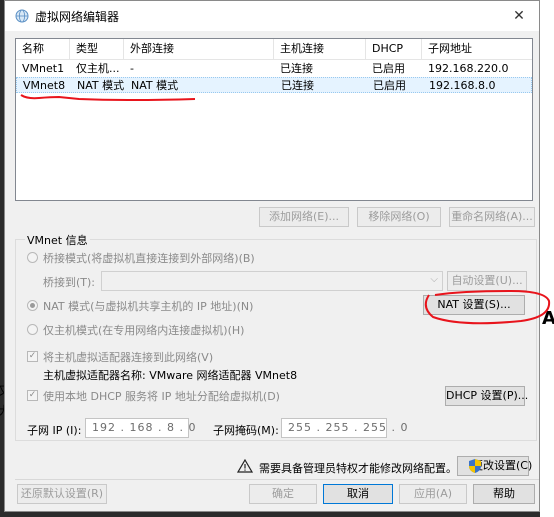 The width and height of the screenshot is (554, 517). I want to click on chevron-down-icon: ⌵, so click(434, 279).